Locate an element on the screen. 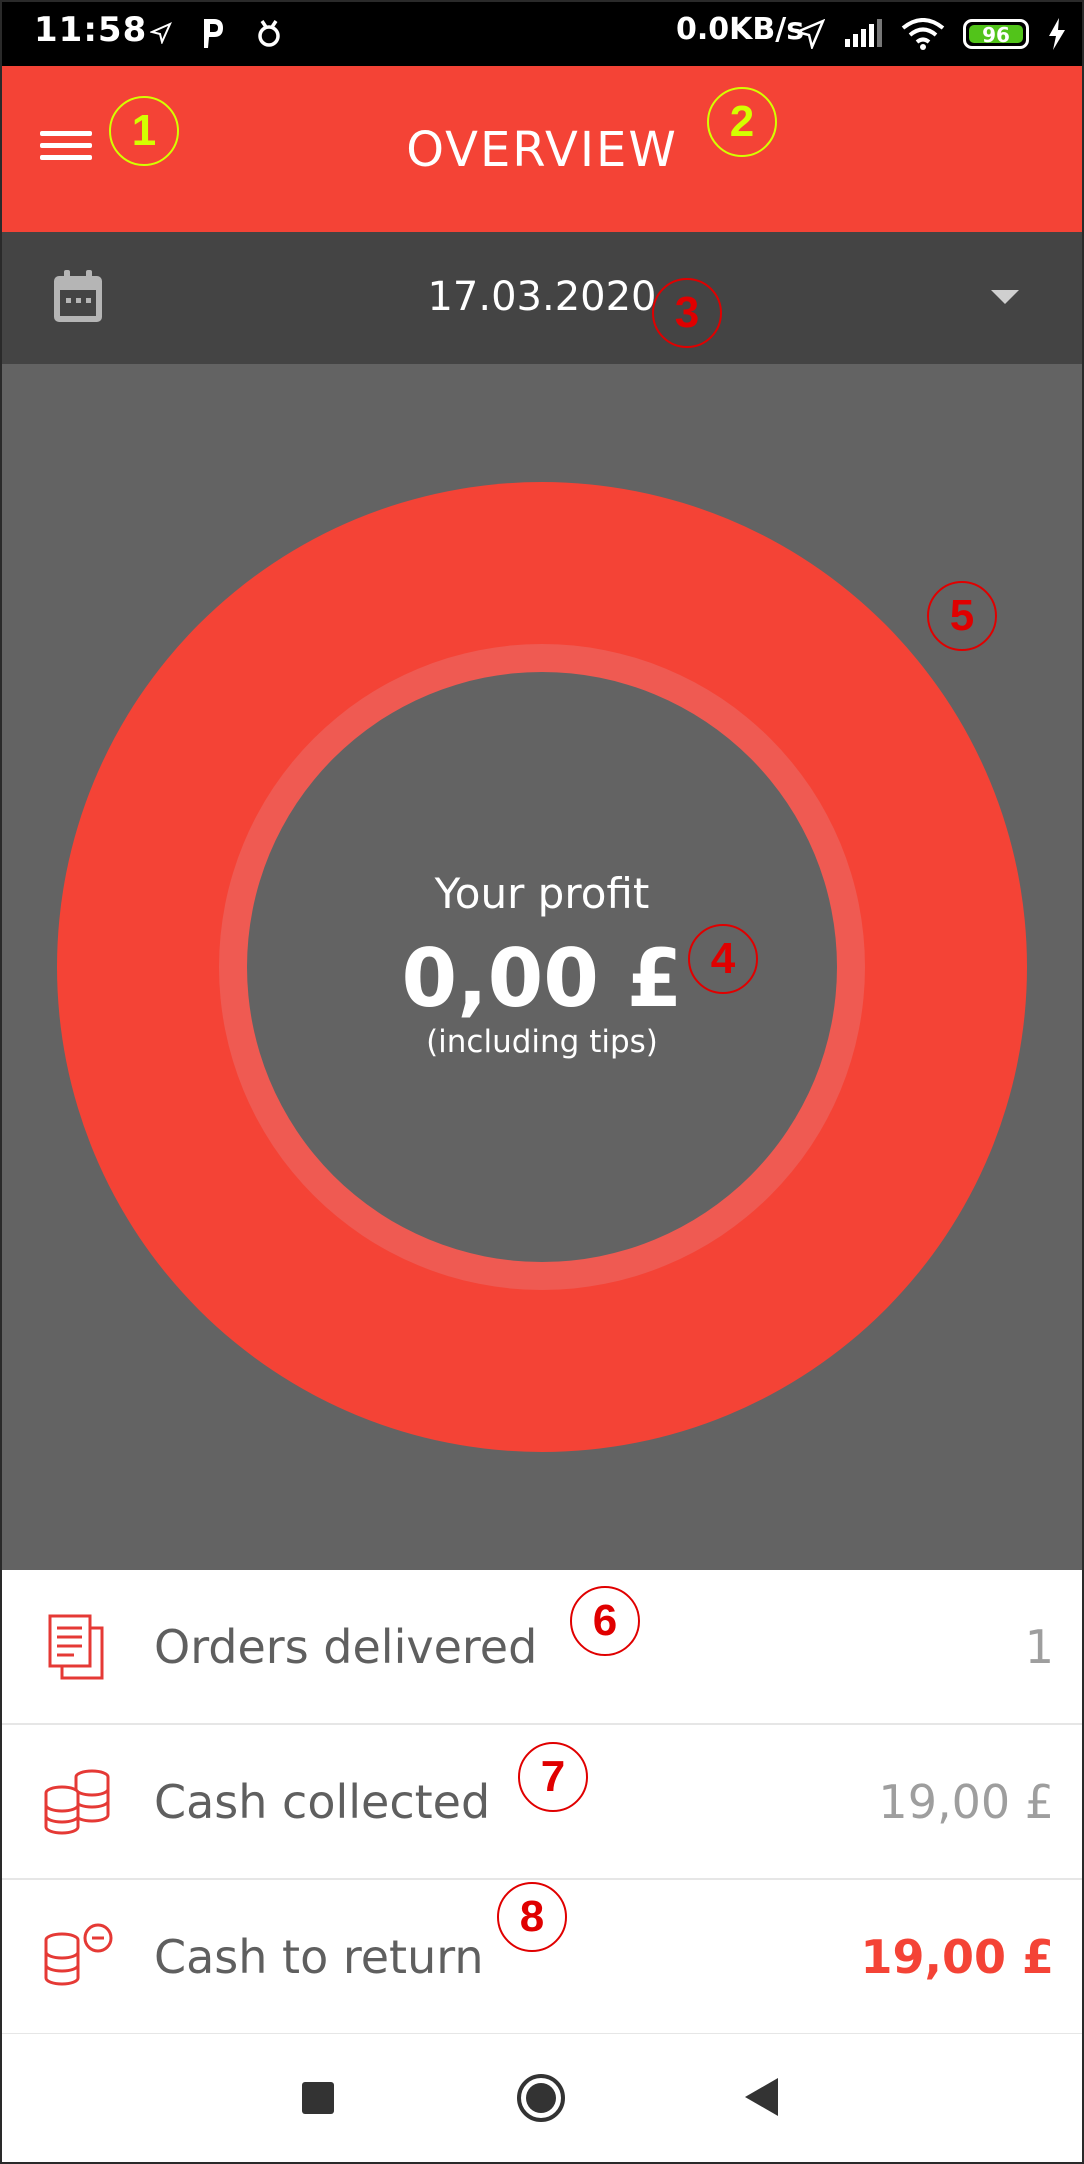 This screenshot has height=2164, width=1084. recent-apps-button is located at coordinates (318, 2098).